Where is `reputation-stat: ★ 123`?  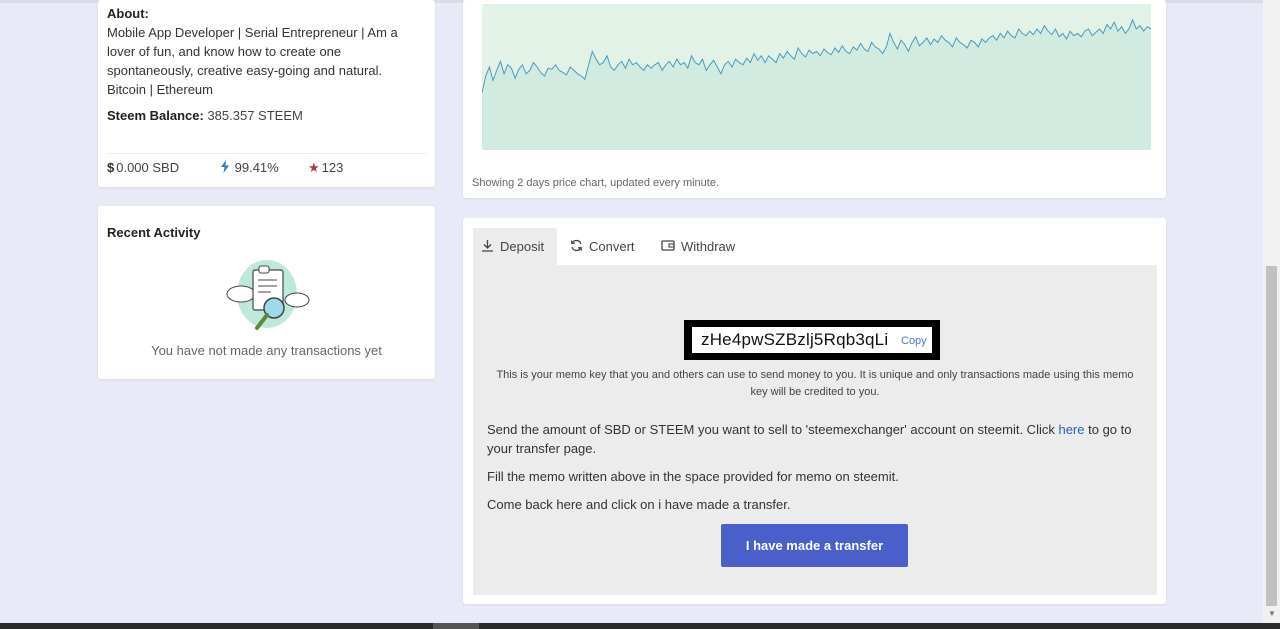 reputation-stat: ★ 123 is located at coordinates (325, 168).